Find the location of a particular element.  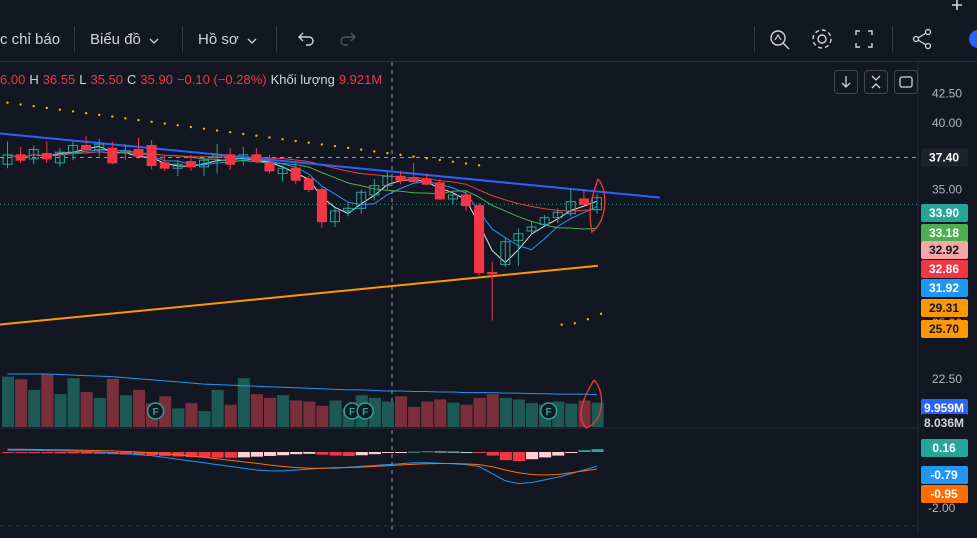

price-tag: 33.90 is located at coordinates (944, 213).